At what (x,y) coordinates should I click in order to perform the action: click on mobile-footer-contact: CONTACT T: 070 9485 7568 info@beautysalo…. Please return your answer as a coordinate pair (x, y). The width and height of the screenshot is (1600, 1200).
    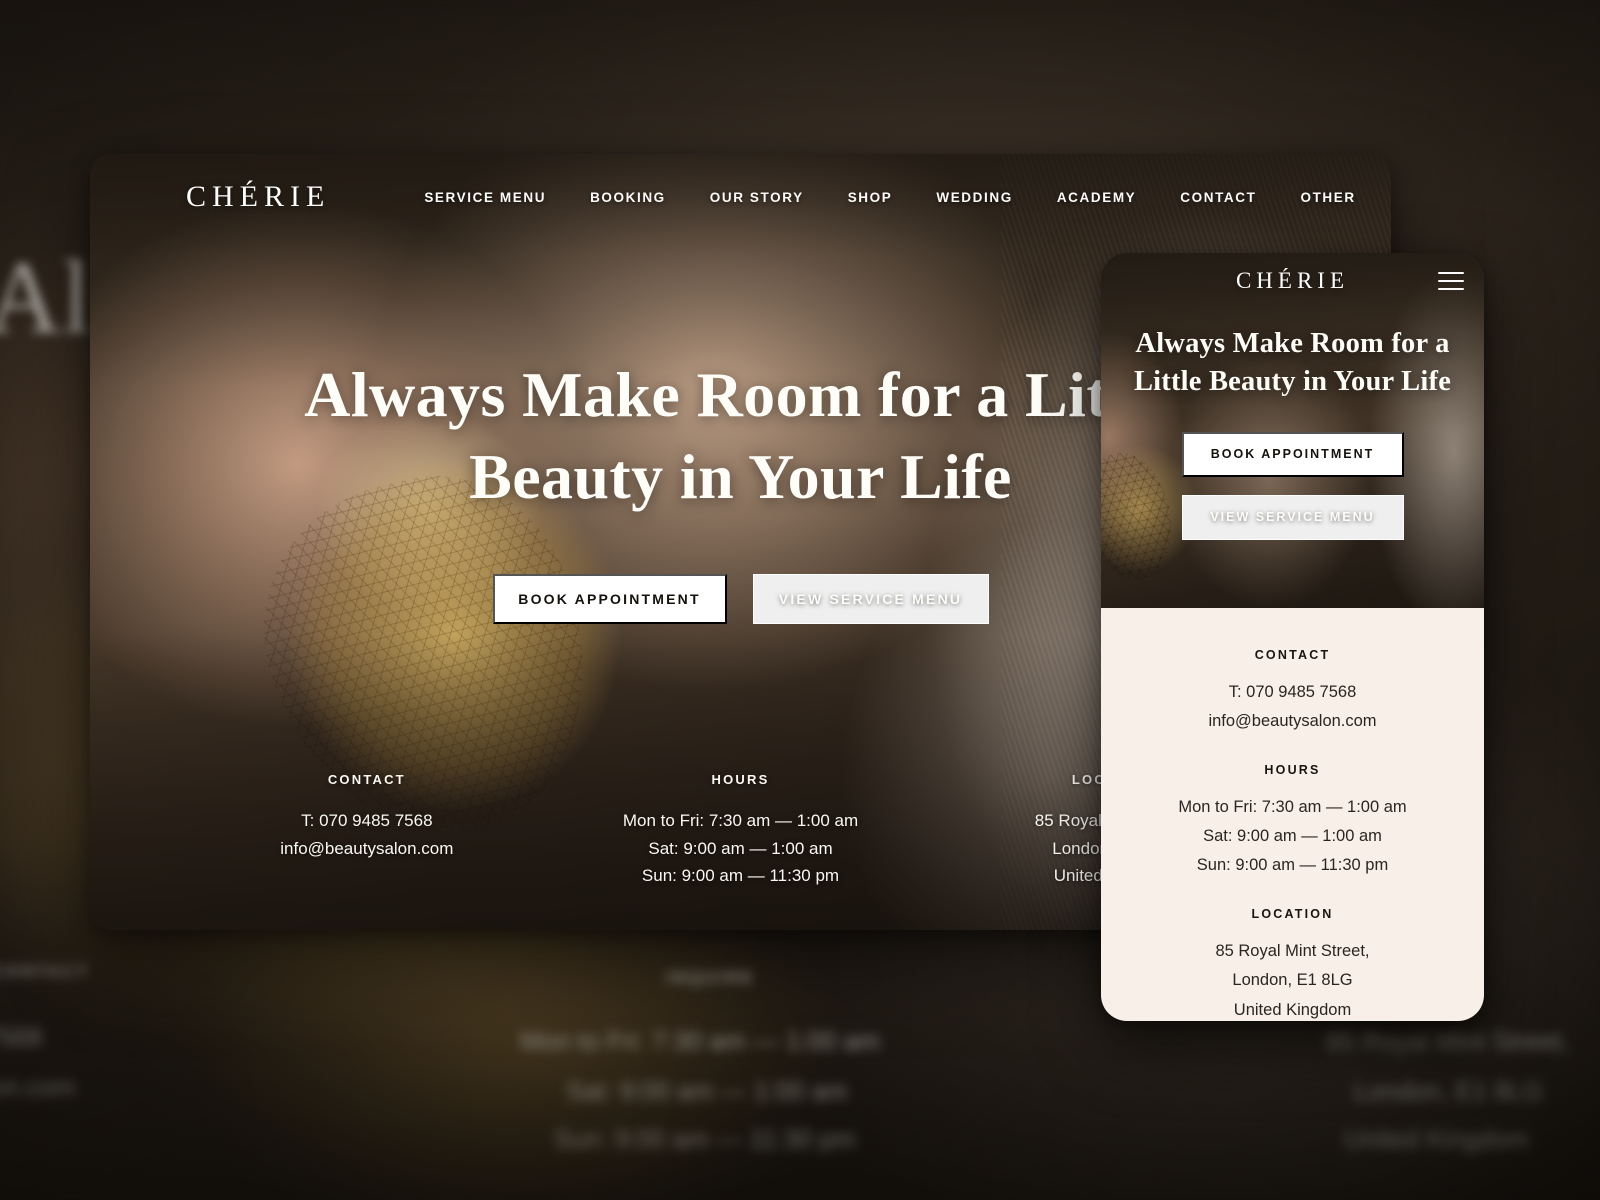
    Looking at the image, I should click on (1292, 692).